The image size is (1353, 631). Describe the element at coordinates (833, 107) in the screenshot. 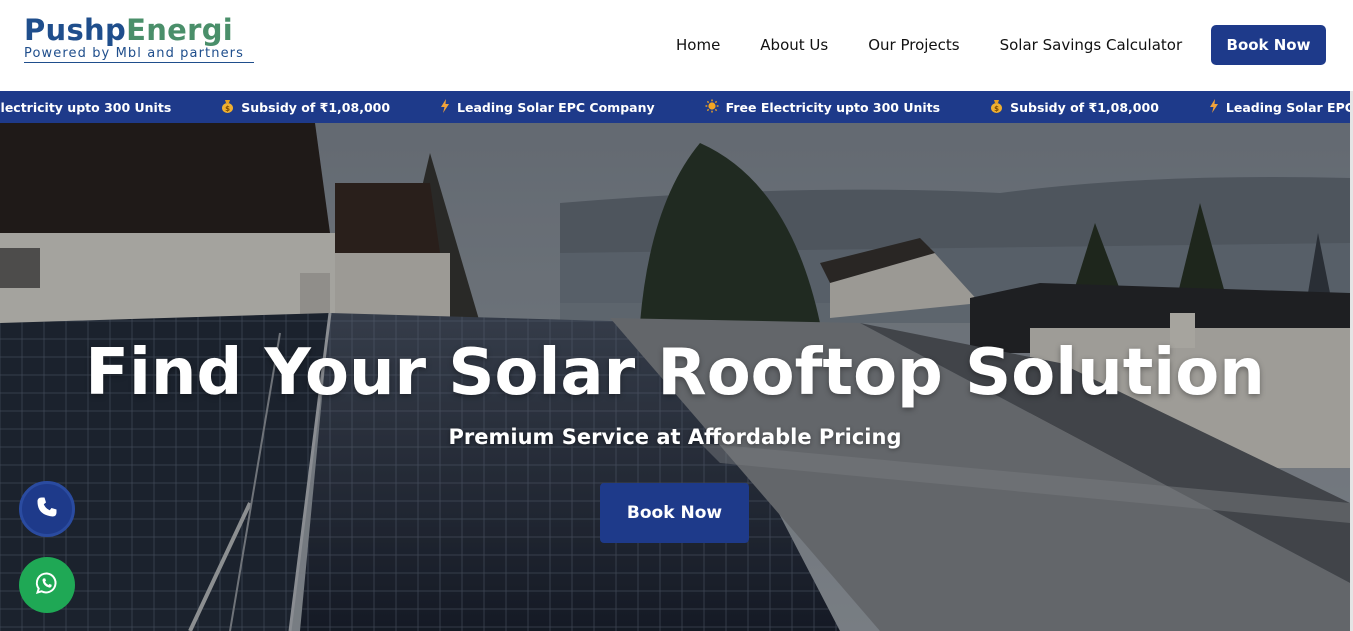

I see `ticker-item-text: Free Electricity upto 300 Units` at that location.